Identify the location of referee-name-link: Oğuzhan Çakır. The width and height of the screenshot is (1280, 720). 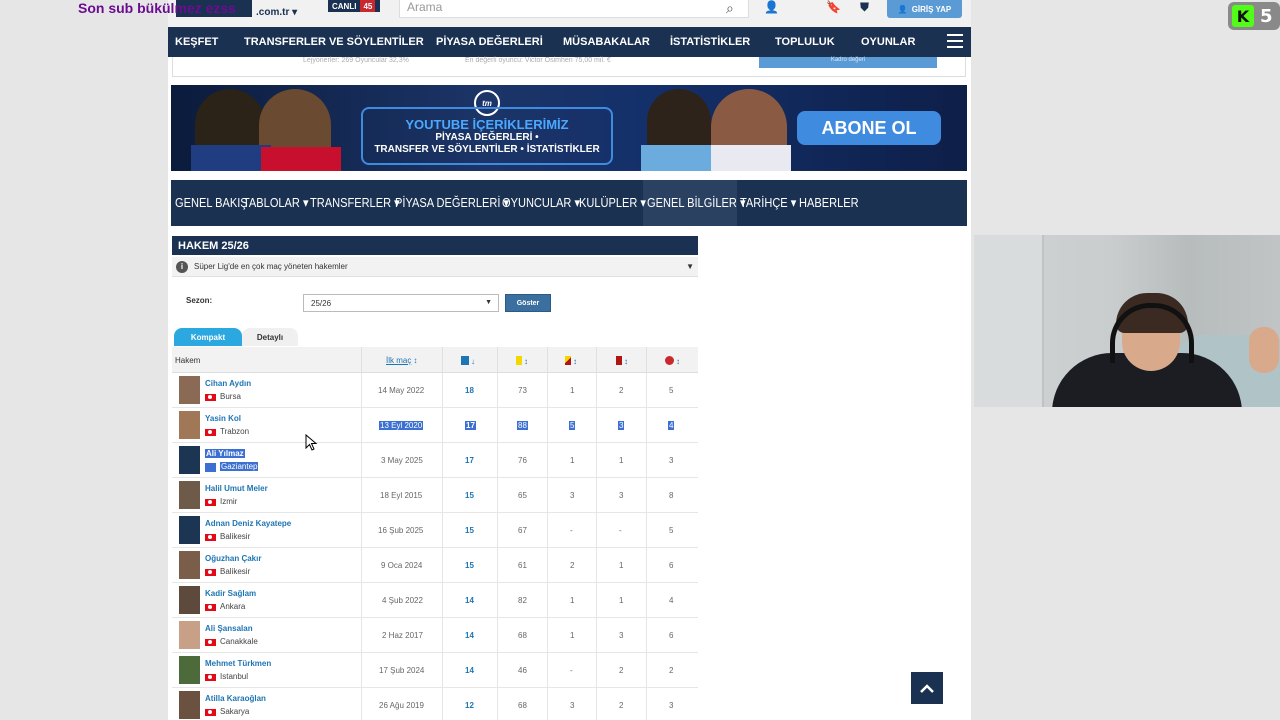
(233, 558).